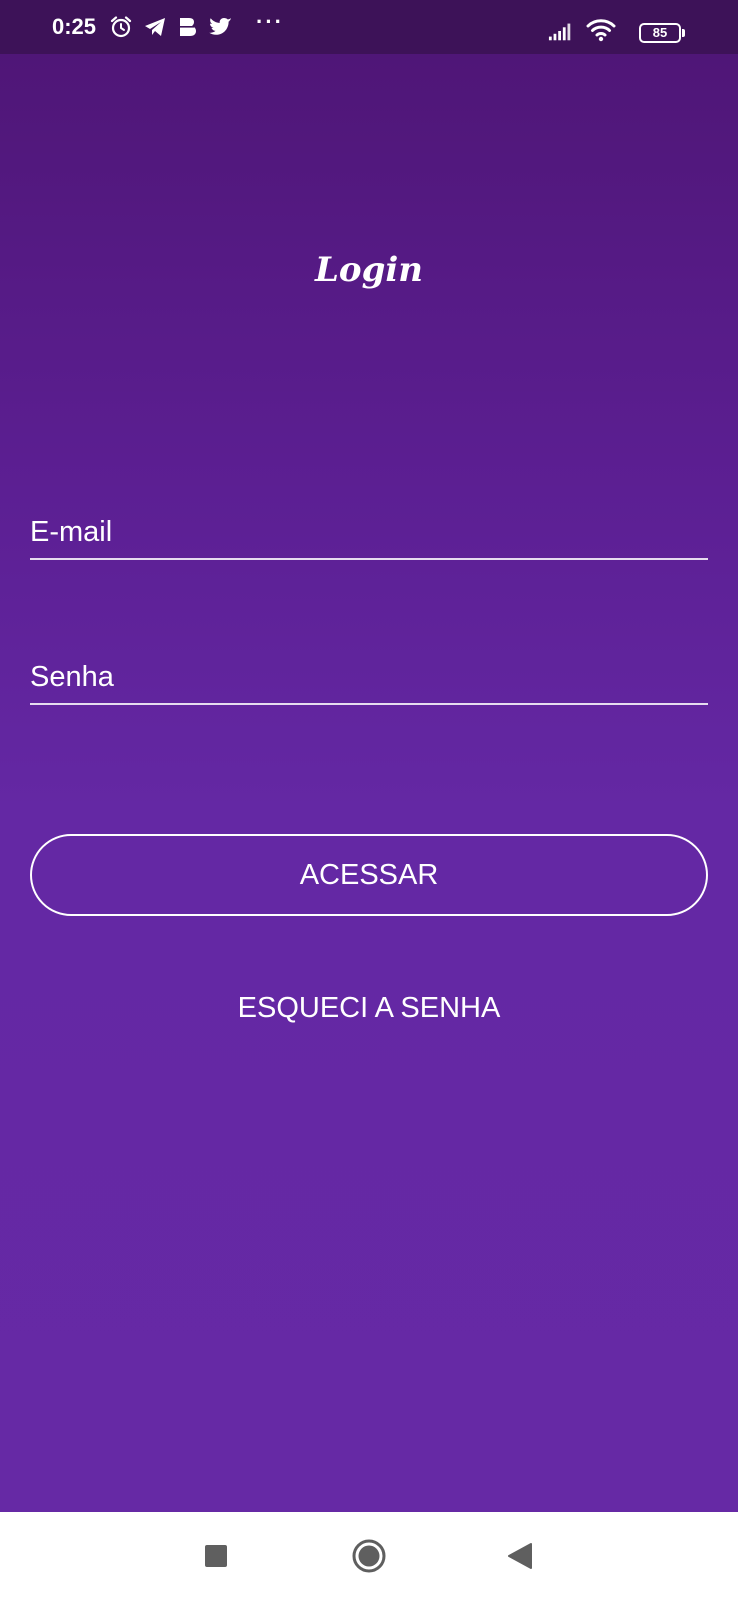 Image resolution: width=738 pixels, height=1600 pixels. Describe the element at coordinates (561, 31) in the screenshot. I see `signal-icon` at that location.